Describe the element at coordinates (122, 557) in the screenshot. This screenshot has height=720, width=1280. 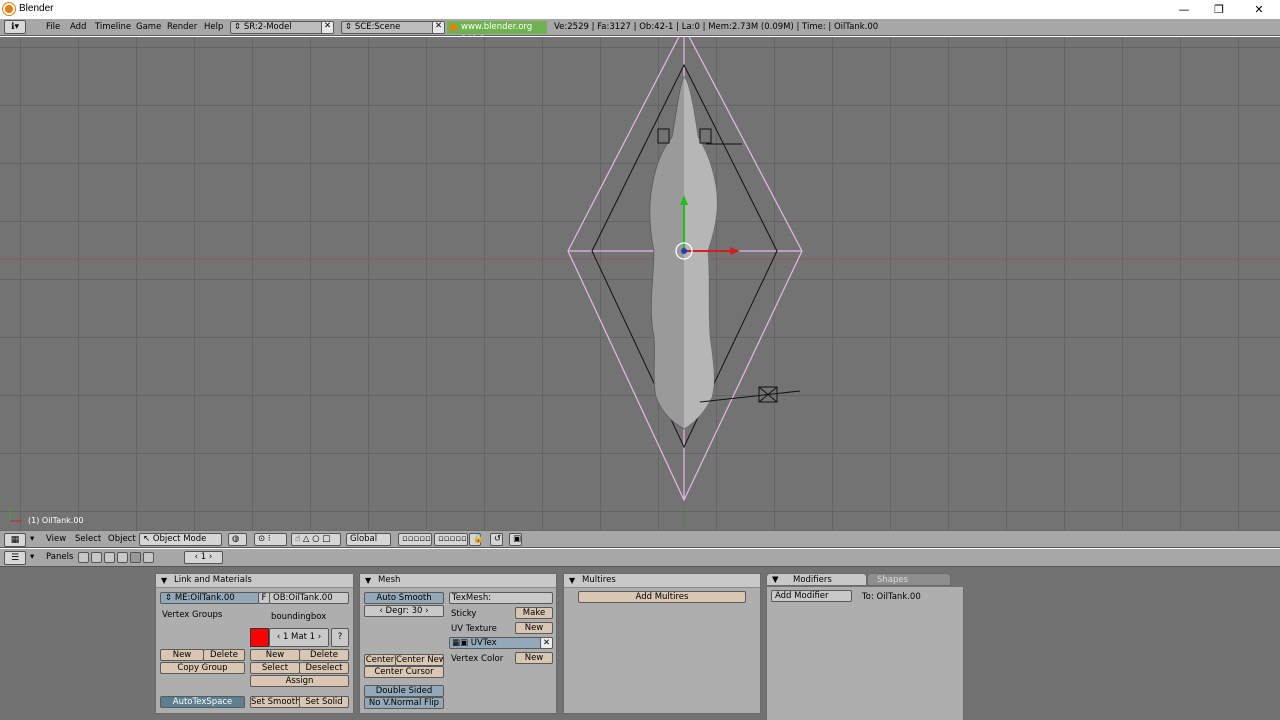
I see `object-context-icon` at that location.